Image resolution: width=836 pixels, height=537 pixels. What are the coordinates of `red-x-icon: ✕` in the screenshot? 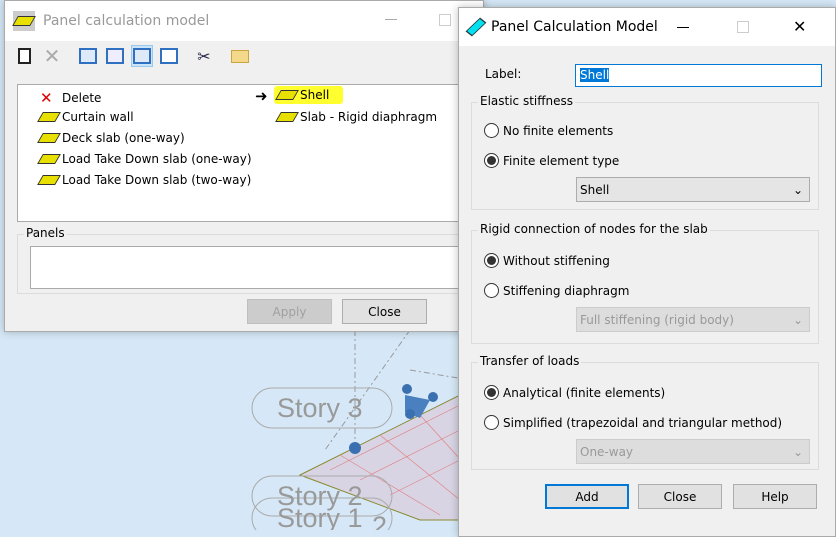 It's located at (46, 98).